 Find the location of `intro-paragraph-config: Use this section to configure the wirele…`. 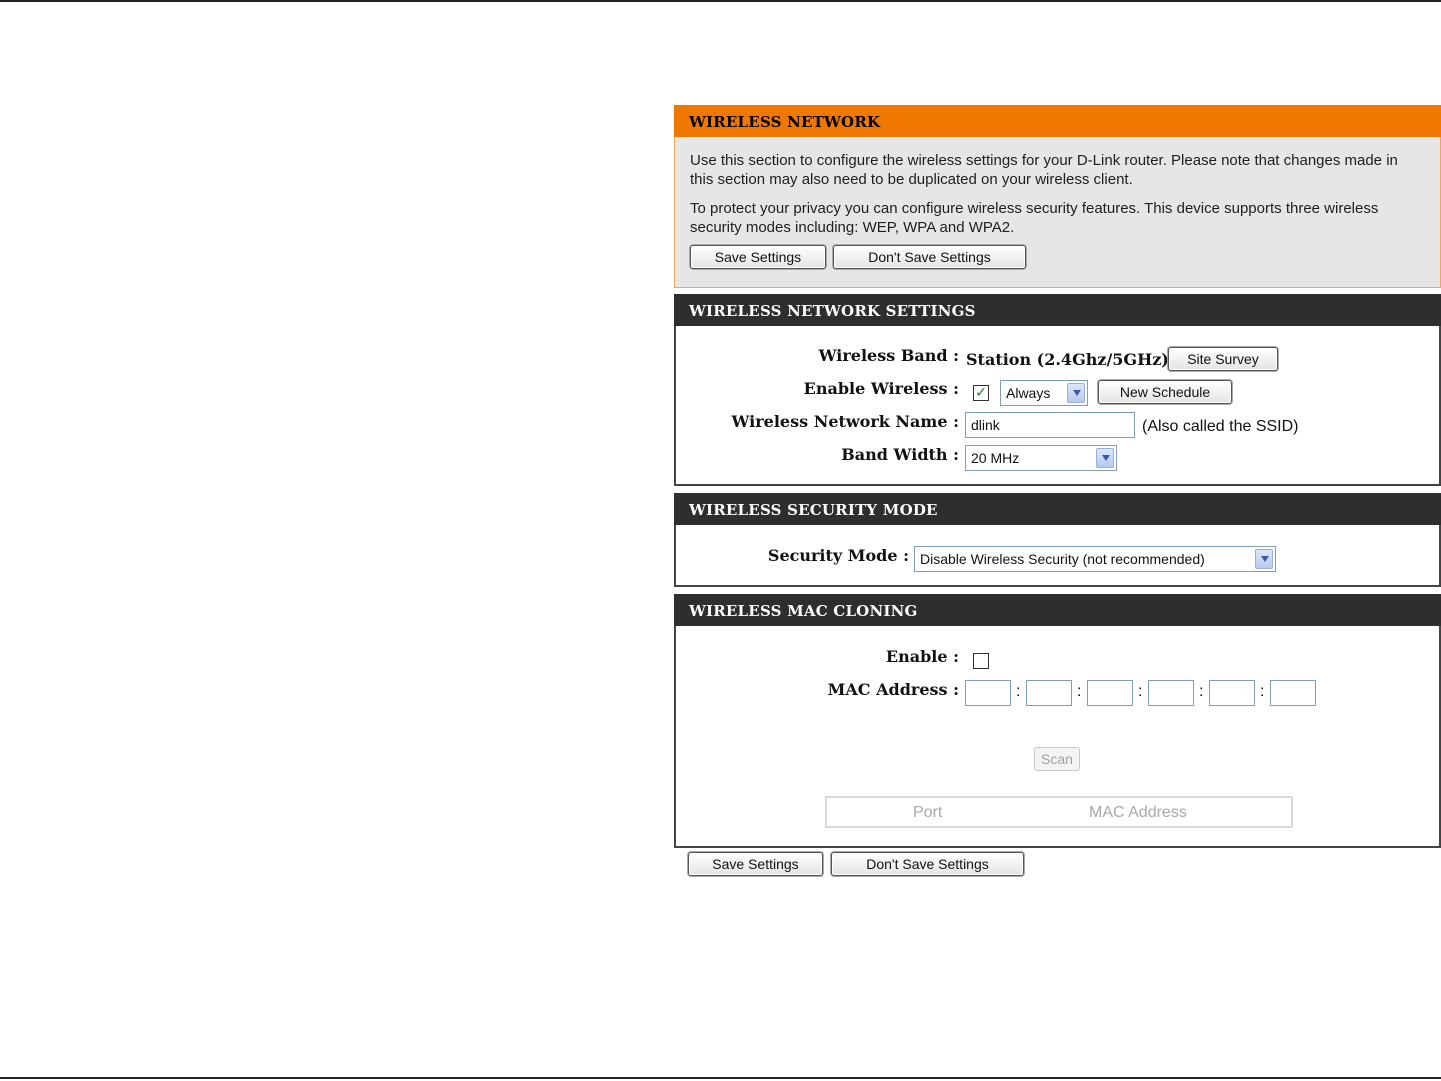

intro-paragraph-config: Use this section to configure the wirele… is located at coordinates (1044, 170).